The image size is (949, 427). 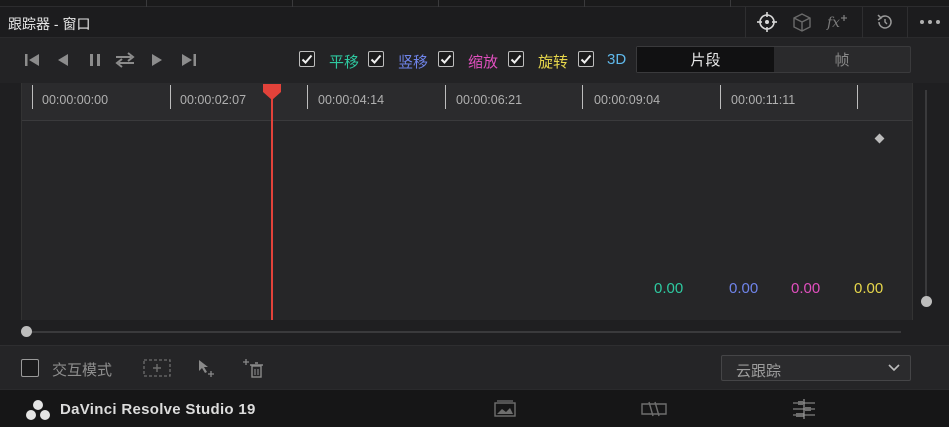 I want to click on tracker-bottom-bar: 交互模式 云跟踪, so click(x=474, y=367).